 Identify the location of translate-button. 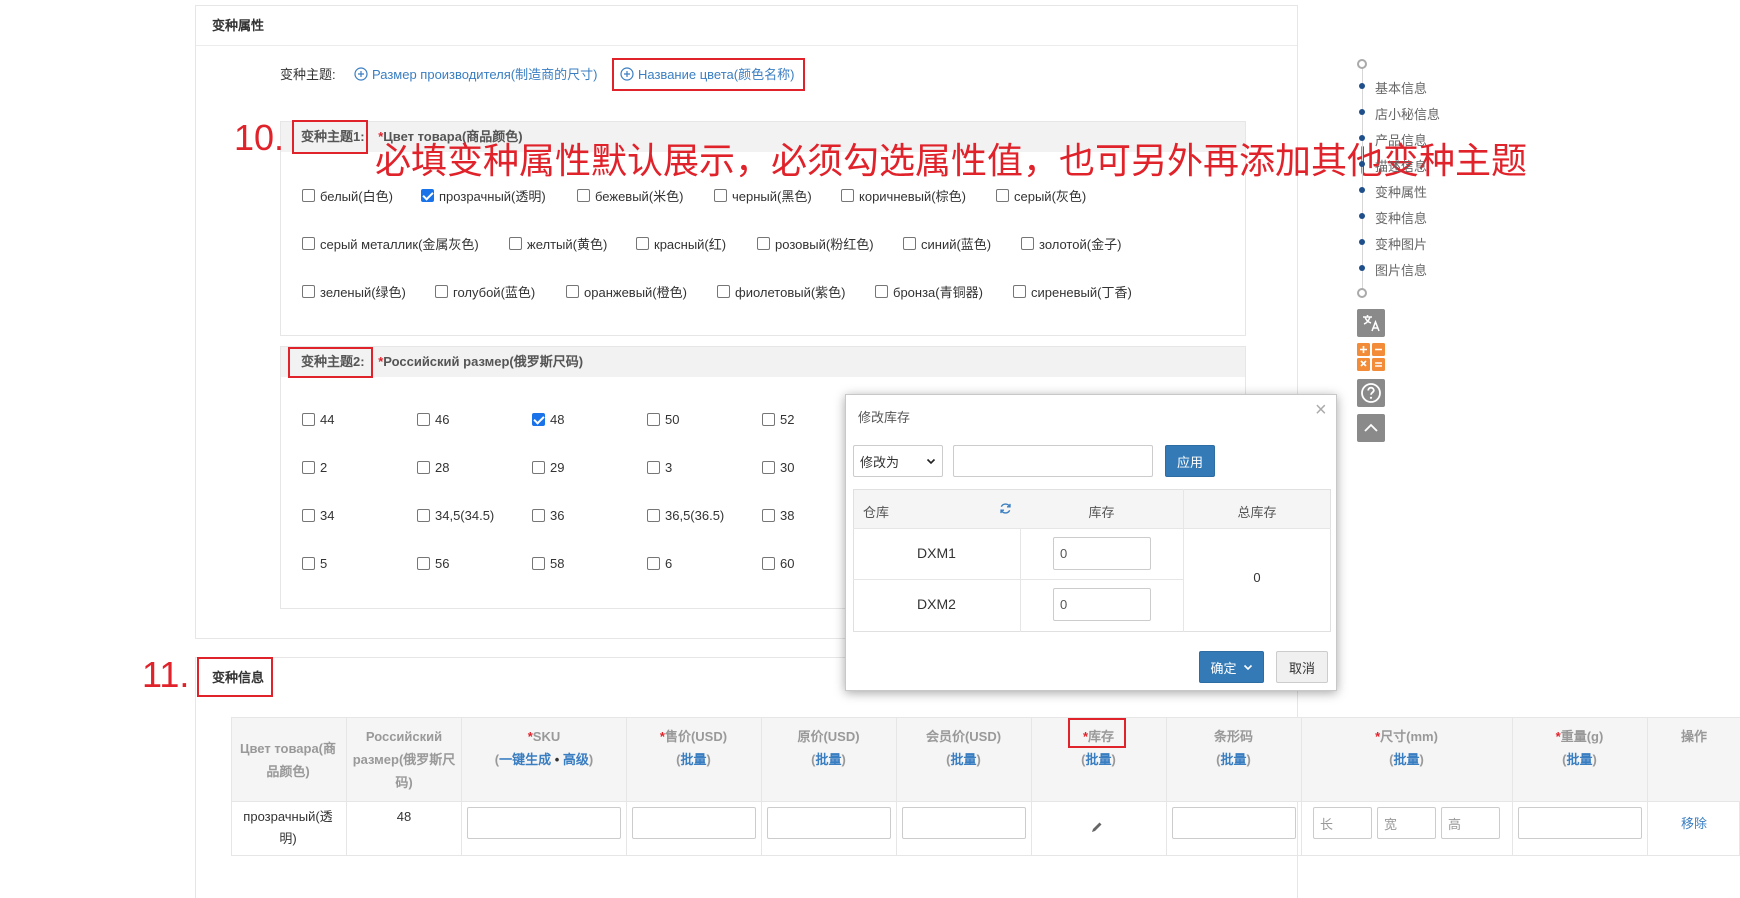
(1371, 323).